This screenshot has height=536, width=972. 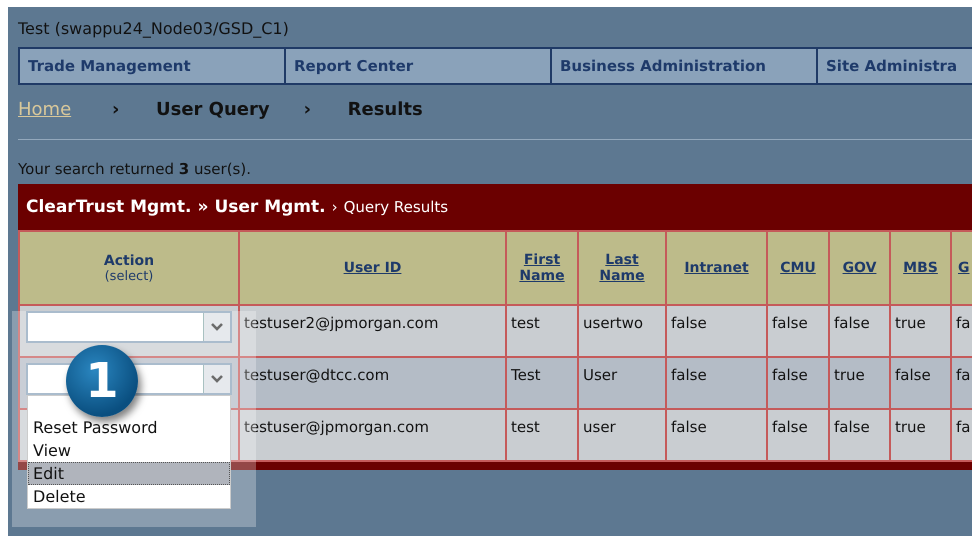 I want to click on column-header: Action, so click(x=129, y=260).